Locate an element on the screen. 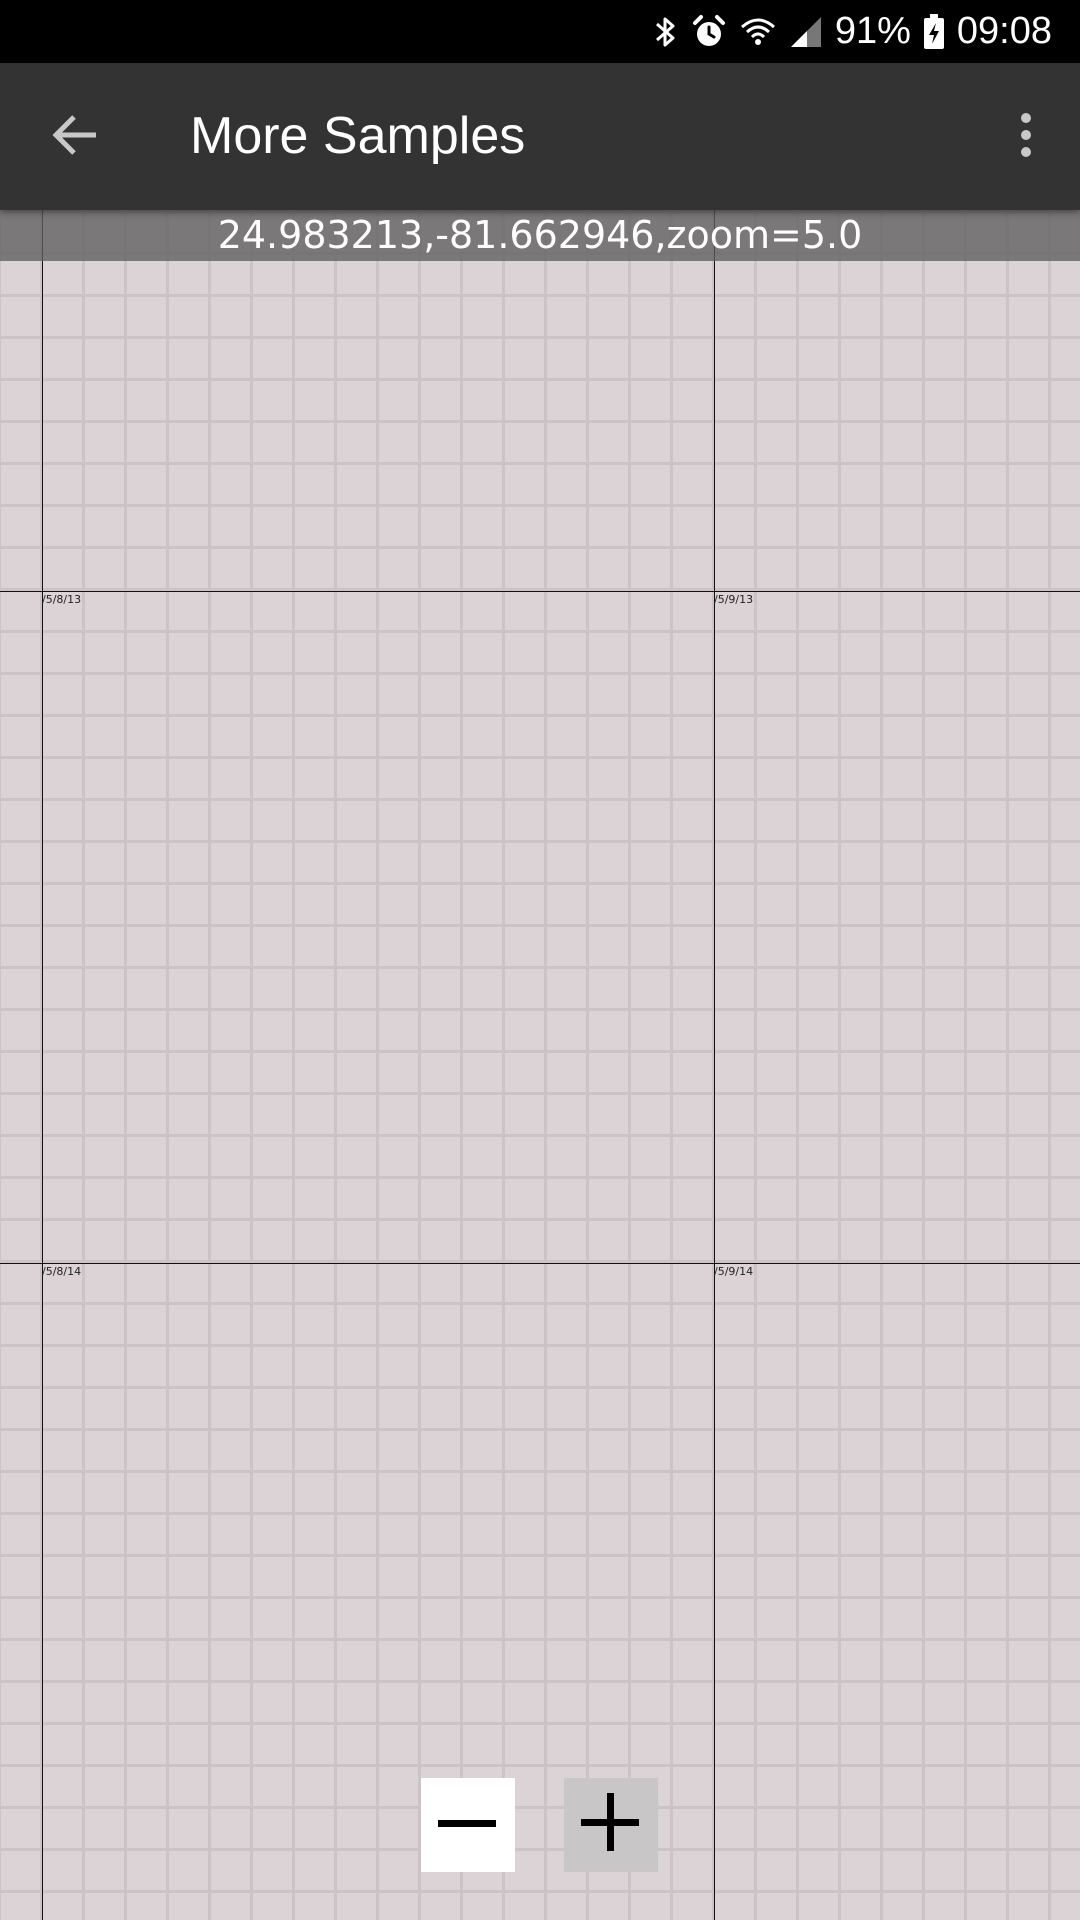 The image size is (1080, 1920). alarm-icon is located at coordinates (709, 32).